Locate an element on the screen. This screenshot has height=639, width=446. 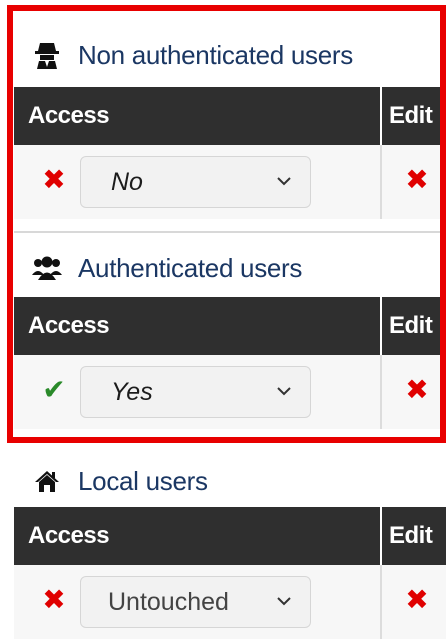
home-icon is located at coordinates (47, 481).